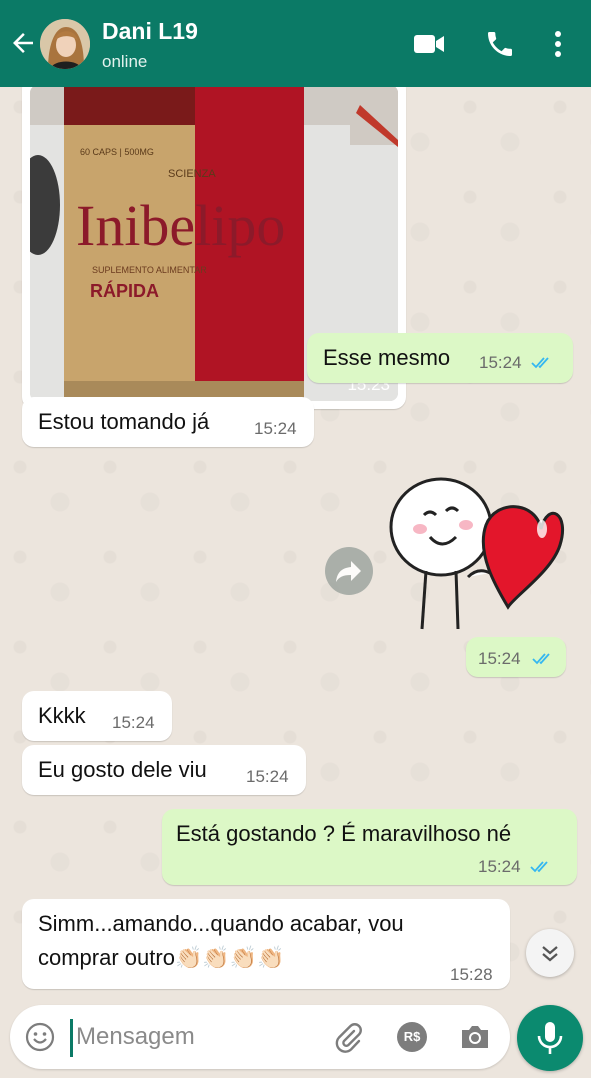 Image resolution: width=591 pixels, height=1078 pixels. I want to click on payment-label: R$, so click(412, 1036).